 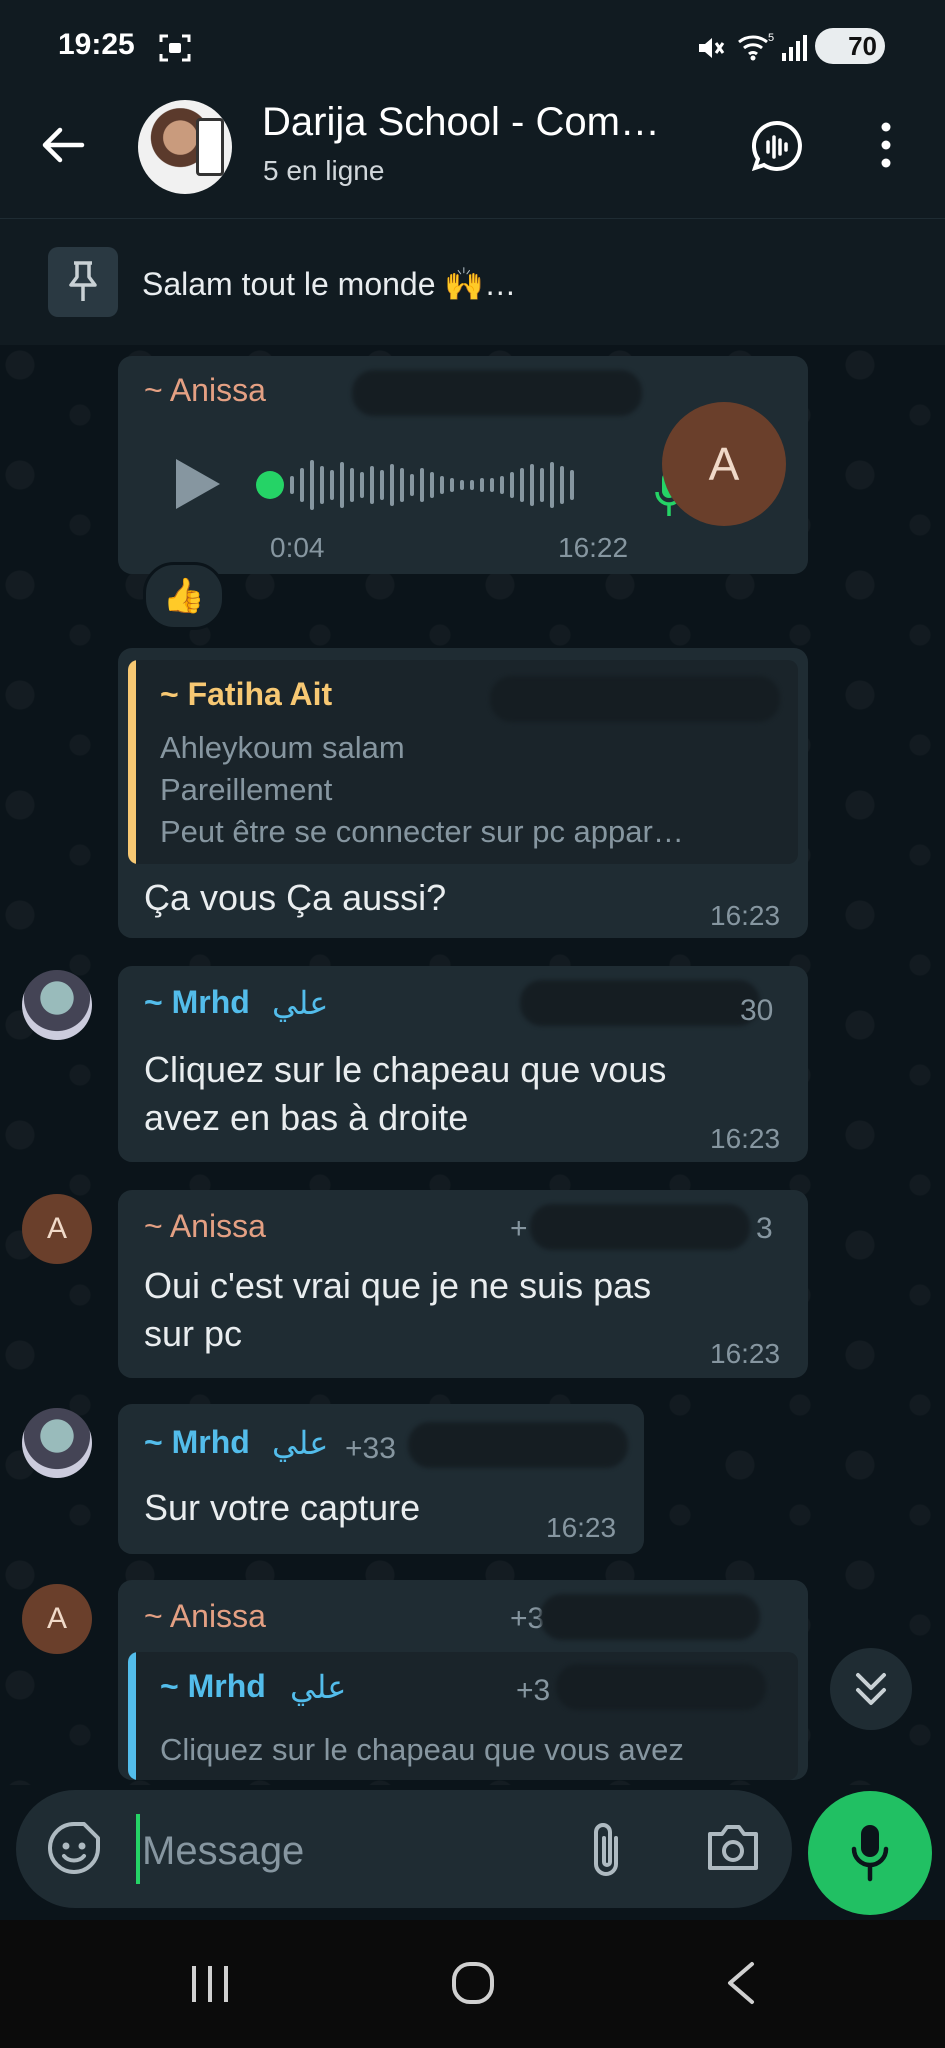 I want to click on double-chevron-down-icon, so click(x=871, y=1689).